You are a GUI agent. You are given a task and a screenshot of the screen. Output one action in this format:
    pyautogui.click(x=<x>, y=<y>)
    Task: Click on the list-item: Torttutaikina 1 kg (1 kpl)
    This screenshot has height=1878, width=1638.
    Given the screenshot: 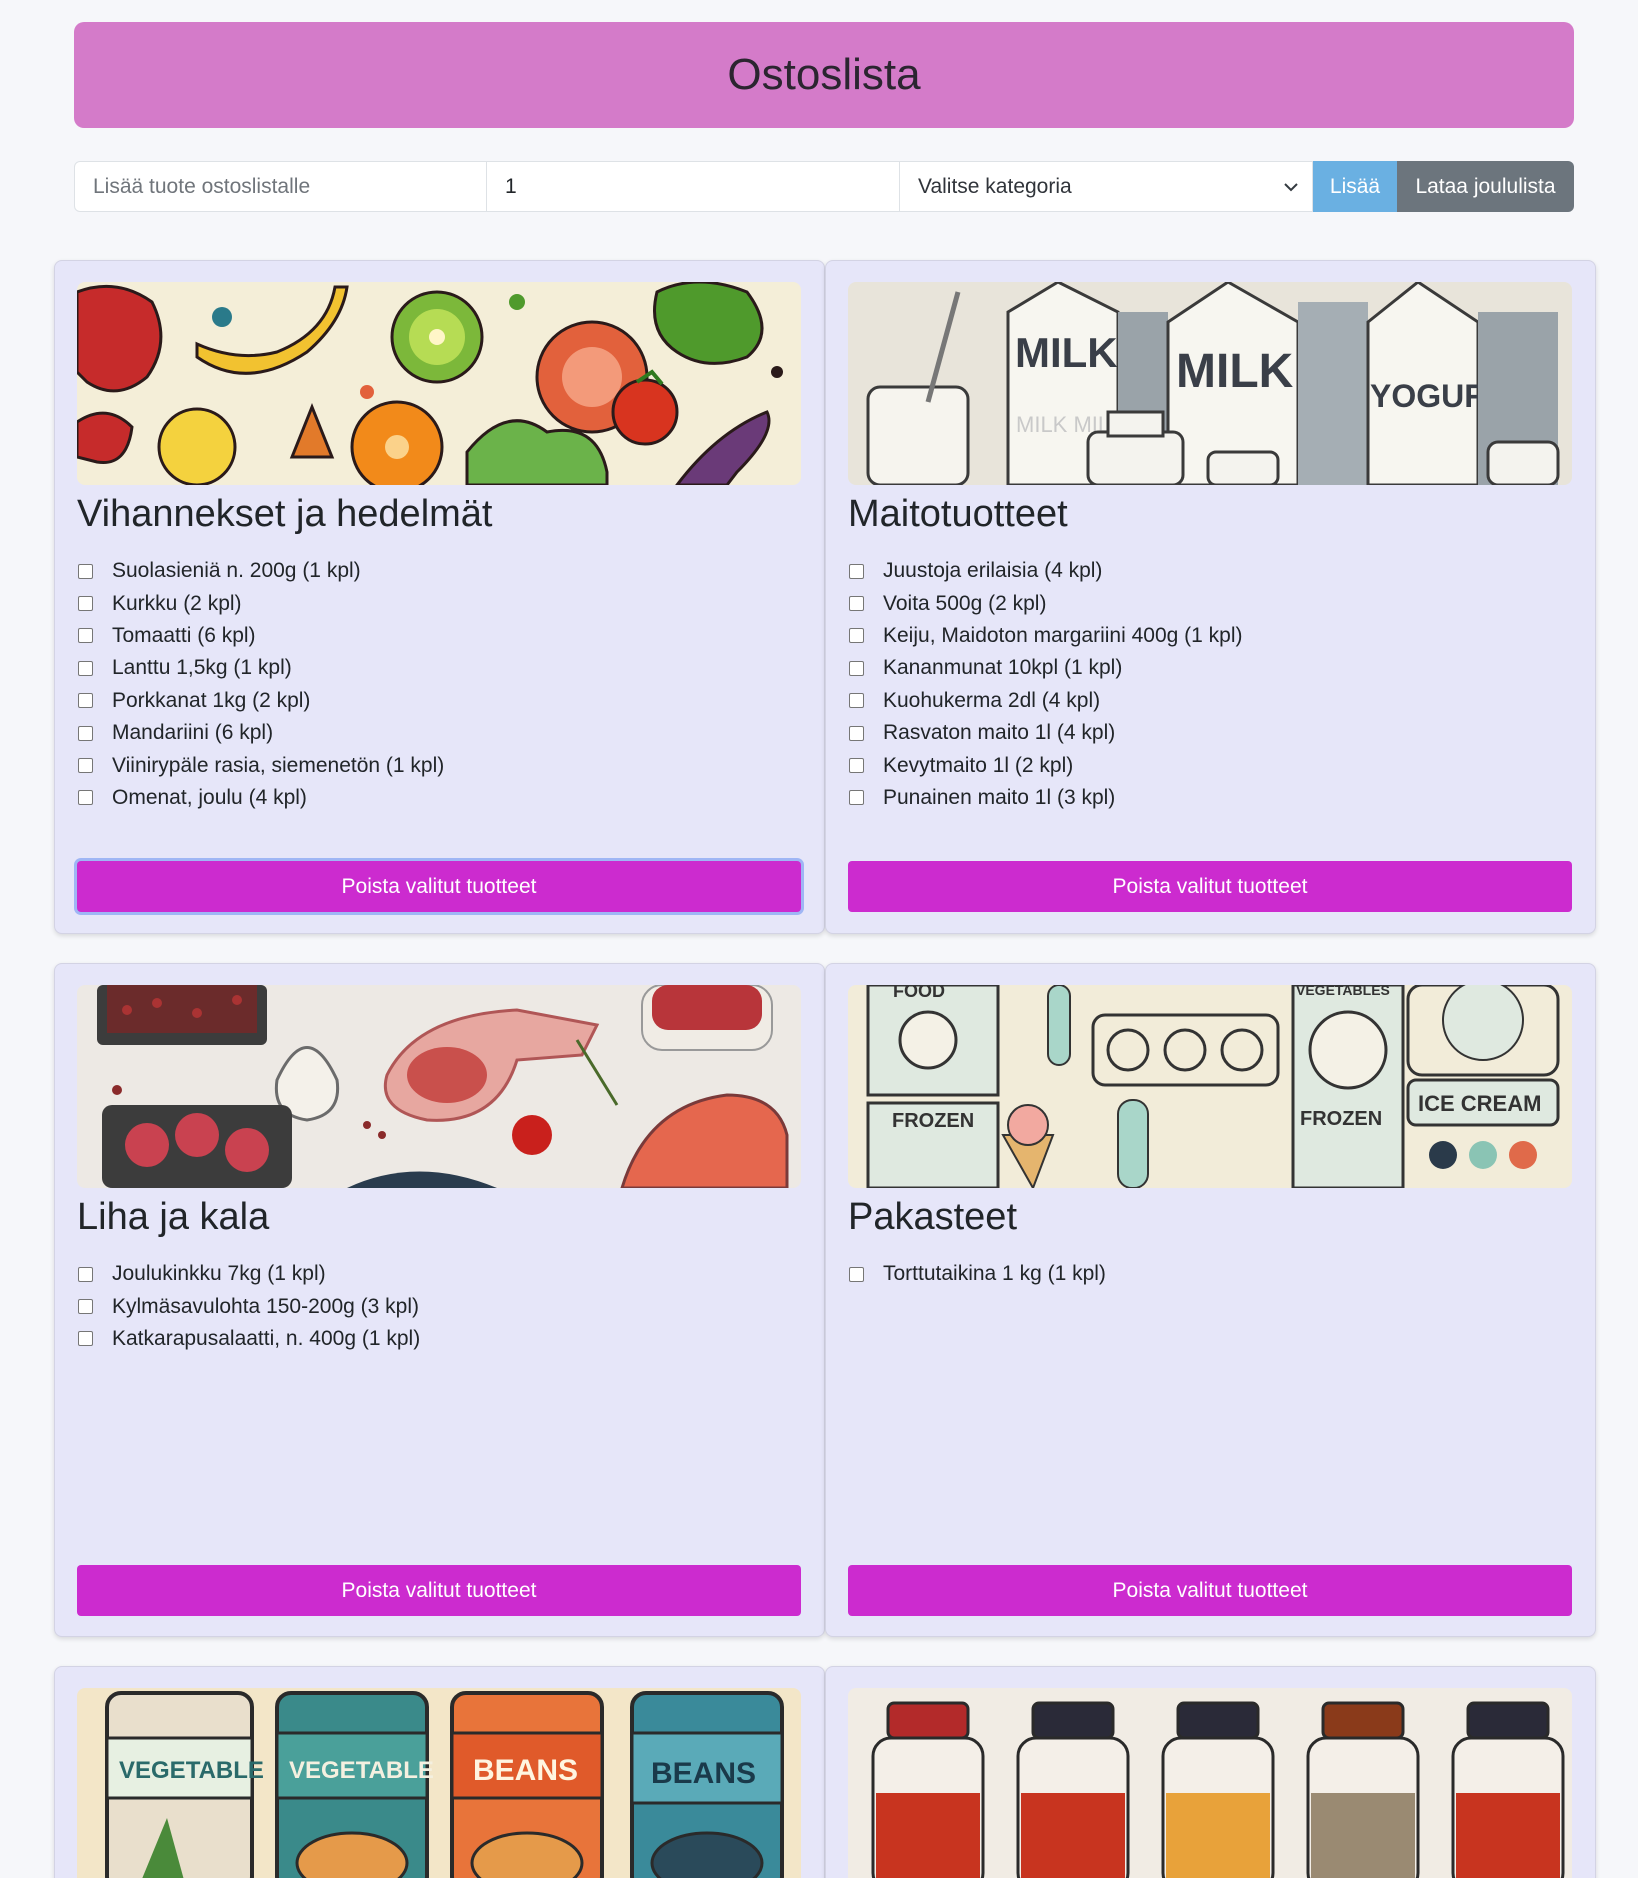 What is the action you would take?
    pyautogui.click(x=977, y=1274)
    